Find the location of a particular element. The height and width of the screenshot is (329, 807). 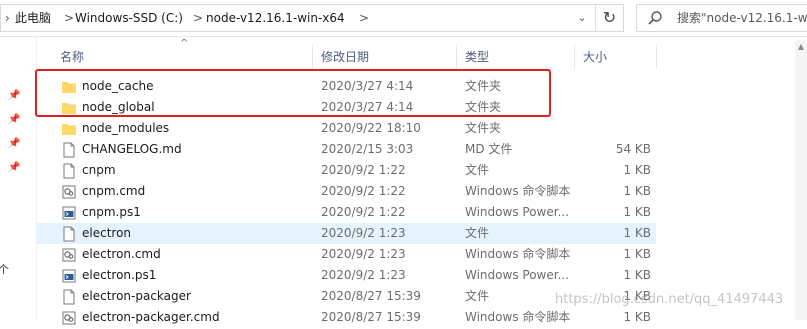

file-size: 54 KB is located at coordinates (633, 149).